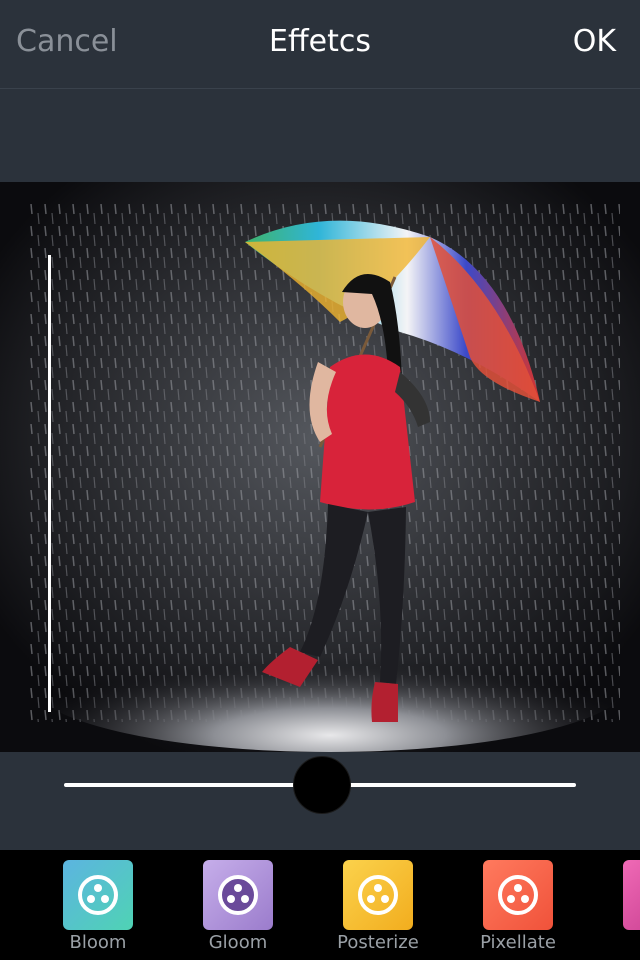 This screenshot has width=640, height=960. Describe the element at coordinates (631, 895) in the screenshot. I see `partial-tile` at that location.